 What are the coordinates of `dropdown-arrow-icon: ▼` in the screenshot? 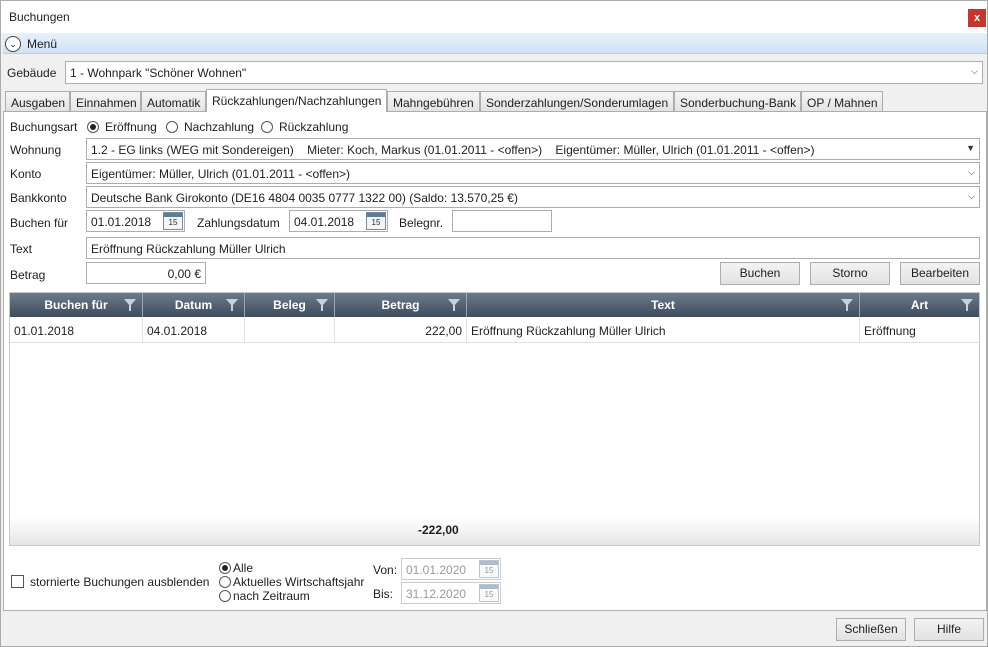 It's located at (970, 148).